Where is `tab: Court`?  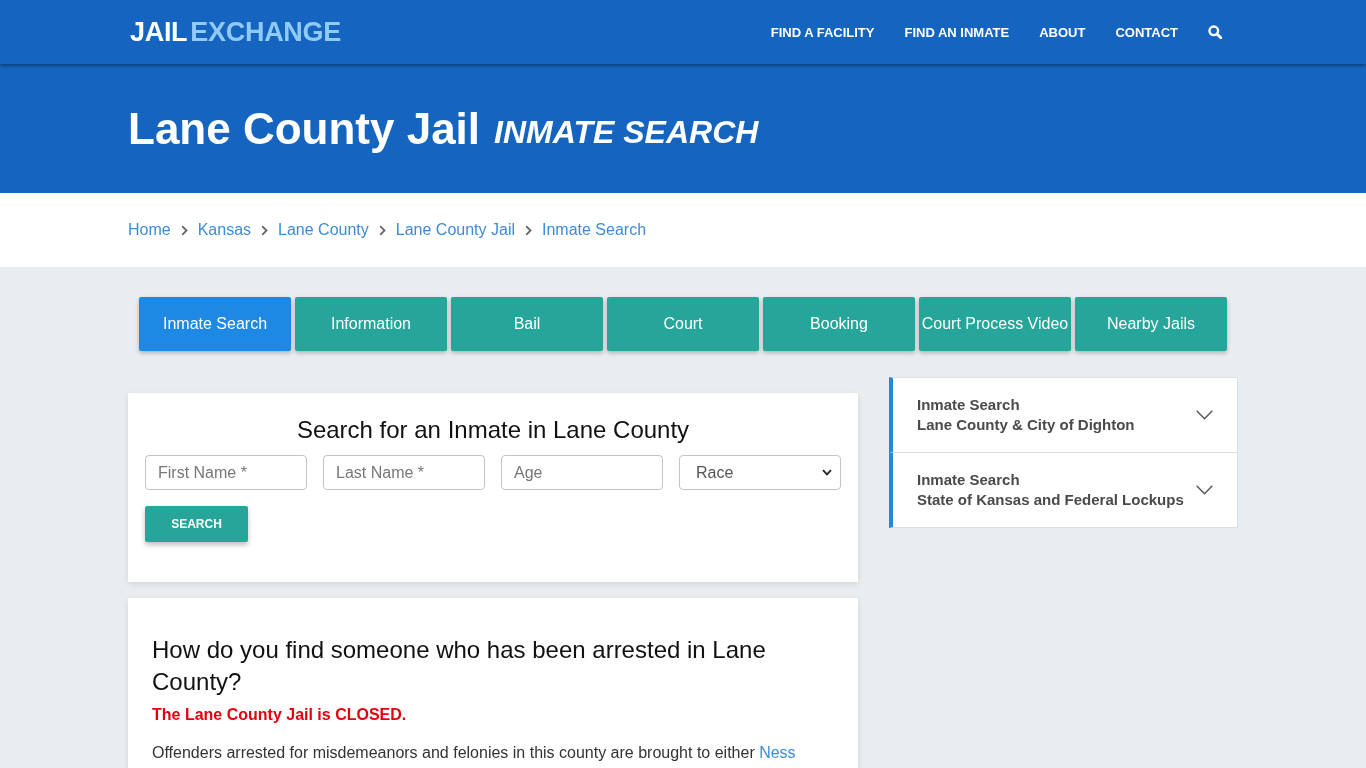
tab: Court is located at coordinates (683, 324).